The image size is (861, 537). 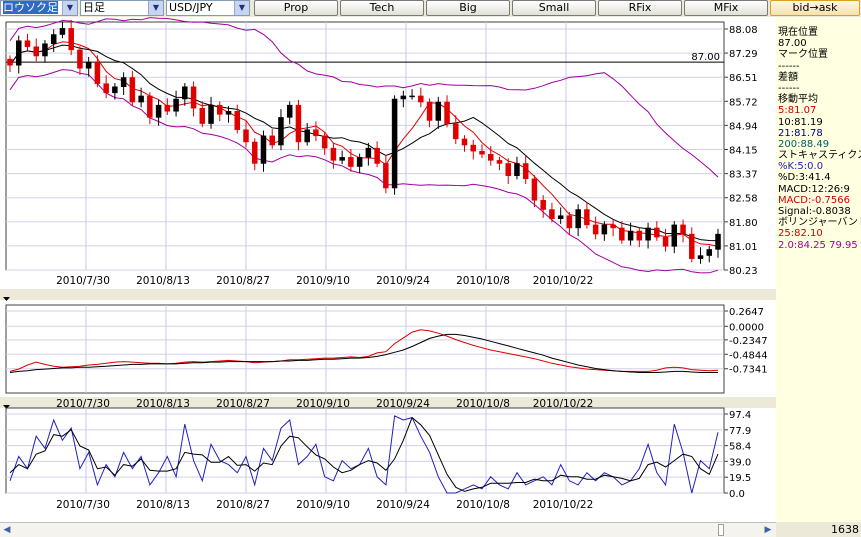 What do you see at coordinates (740, 478) in the screenshot?
I see `stoch-y-tick-label: 19.5` at bounding box center [740, 478].